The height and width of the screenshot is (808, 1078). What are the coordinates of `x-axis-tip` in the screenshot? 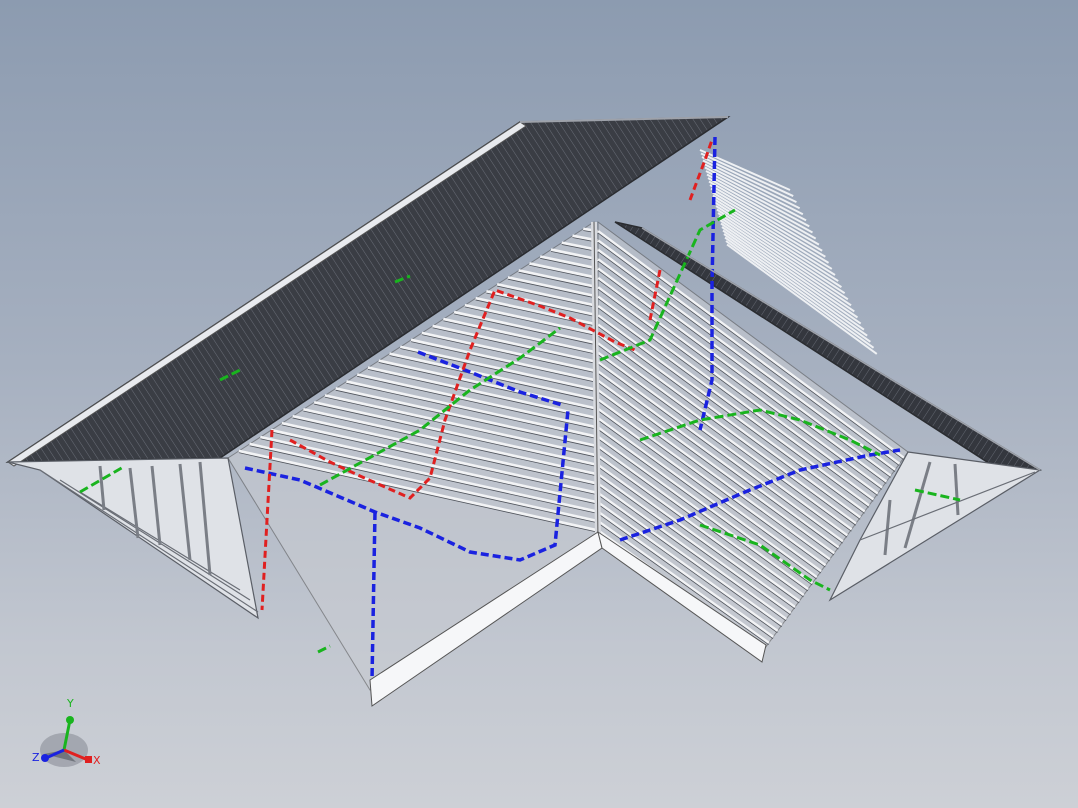 It's located at (88, 759).